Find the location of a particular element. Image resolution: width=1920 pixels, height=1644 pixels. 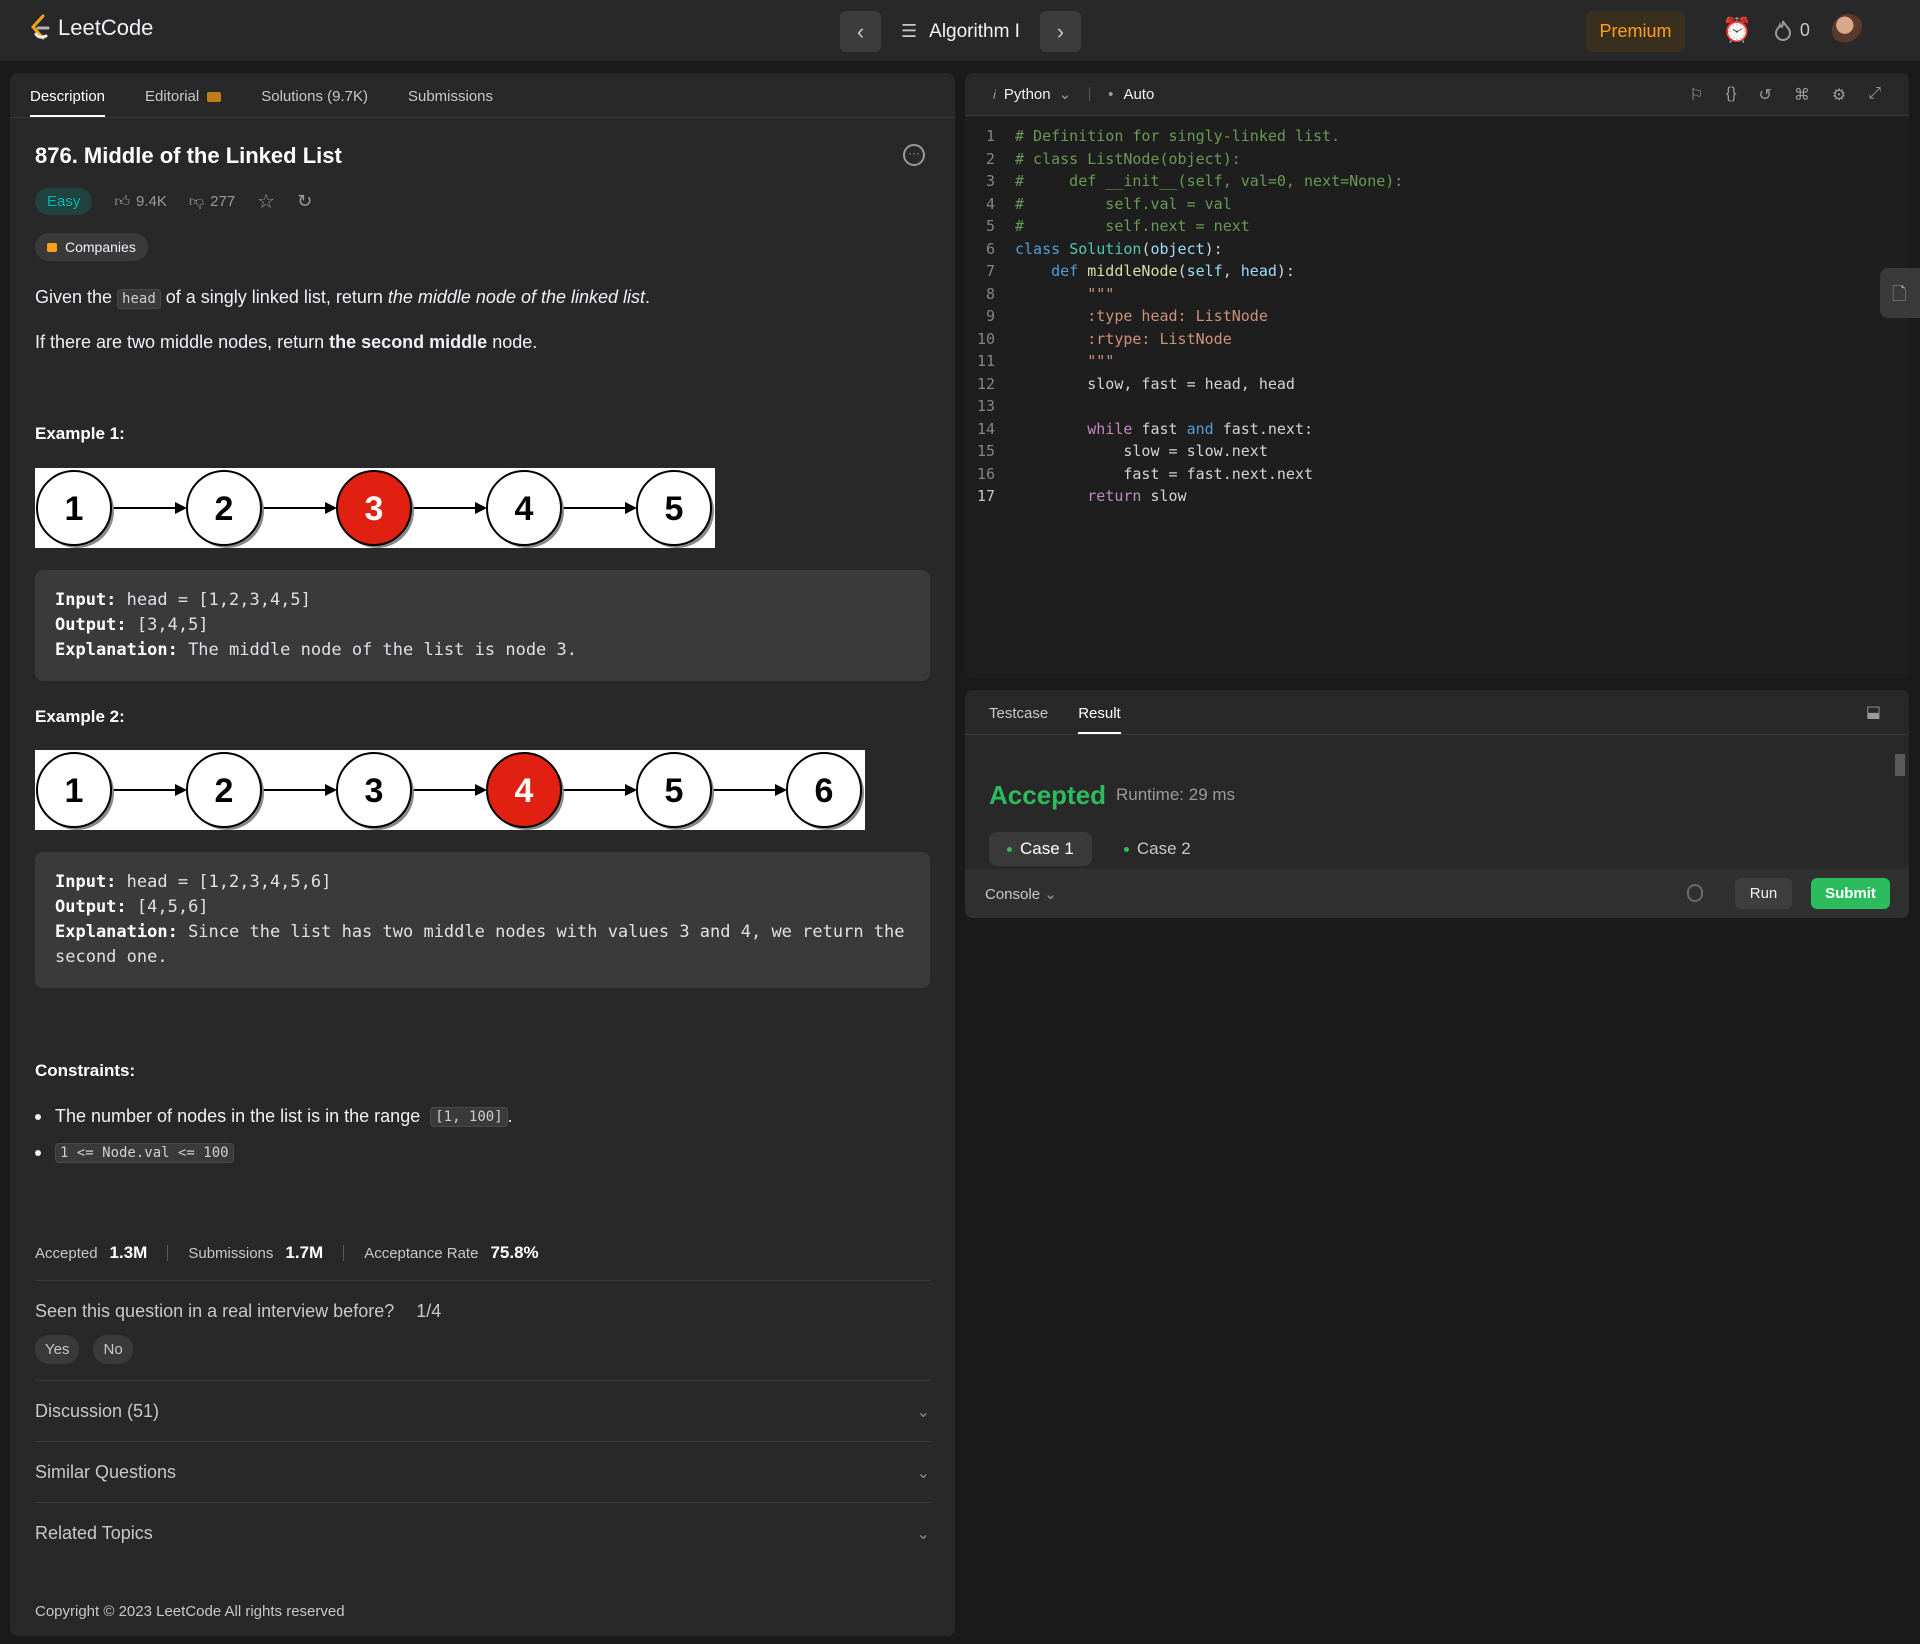

bookmark-icon: ⚐ is located at coordinates (1696, 95).